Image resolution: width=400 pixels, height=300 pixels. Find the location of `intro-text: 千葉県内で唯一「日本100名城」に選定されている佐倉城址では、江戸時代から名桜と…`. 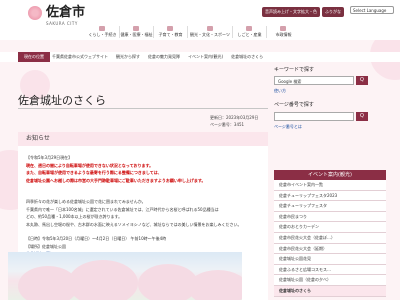

intro-text: 千葉県内で唯一「日本100名城」に選定されている佐倉城址では、江戸時代から名桜と… is located at coordinates (122, 209).